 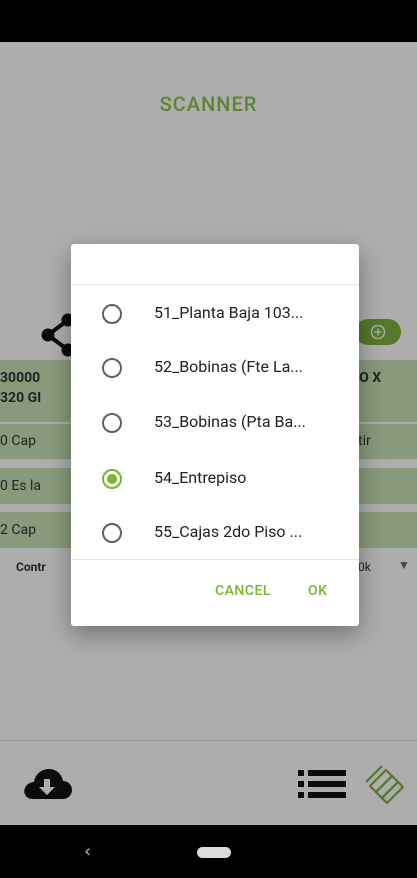 I want to click on cancel-button: CANCEL, so click(x=243, y=591).